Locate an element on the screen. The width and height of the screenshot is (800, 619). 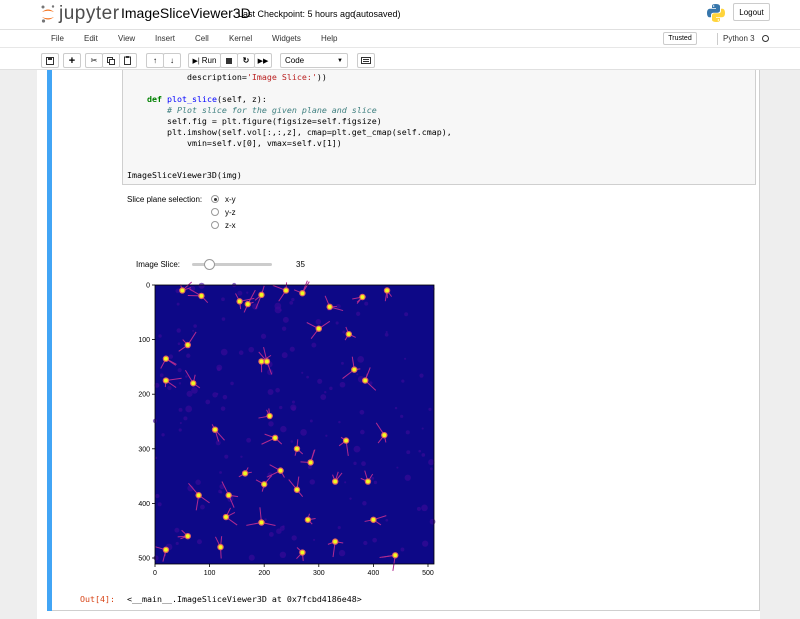
edit-group: ✂ is located at coordinates (111, 60).